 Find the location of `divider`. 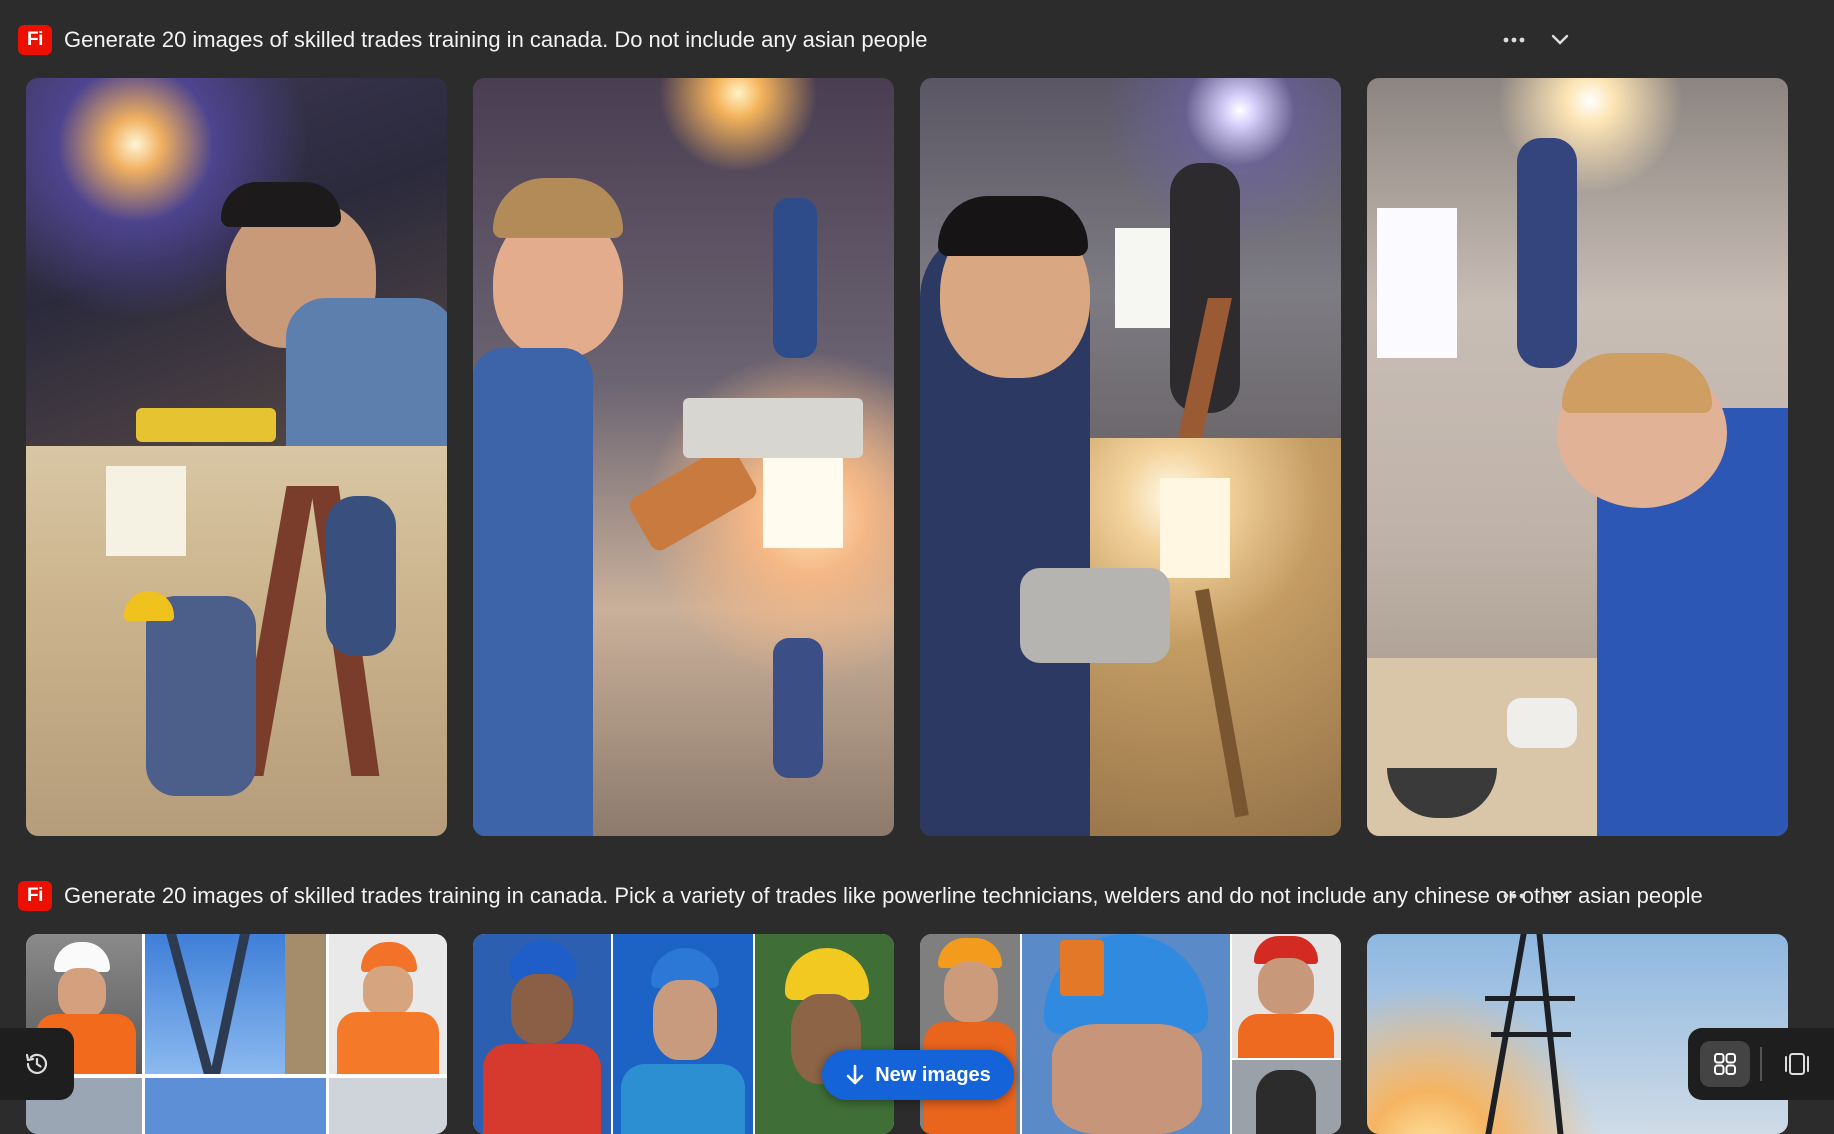

divider is located at coordinates (1761, 1064).